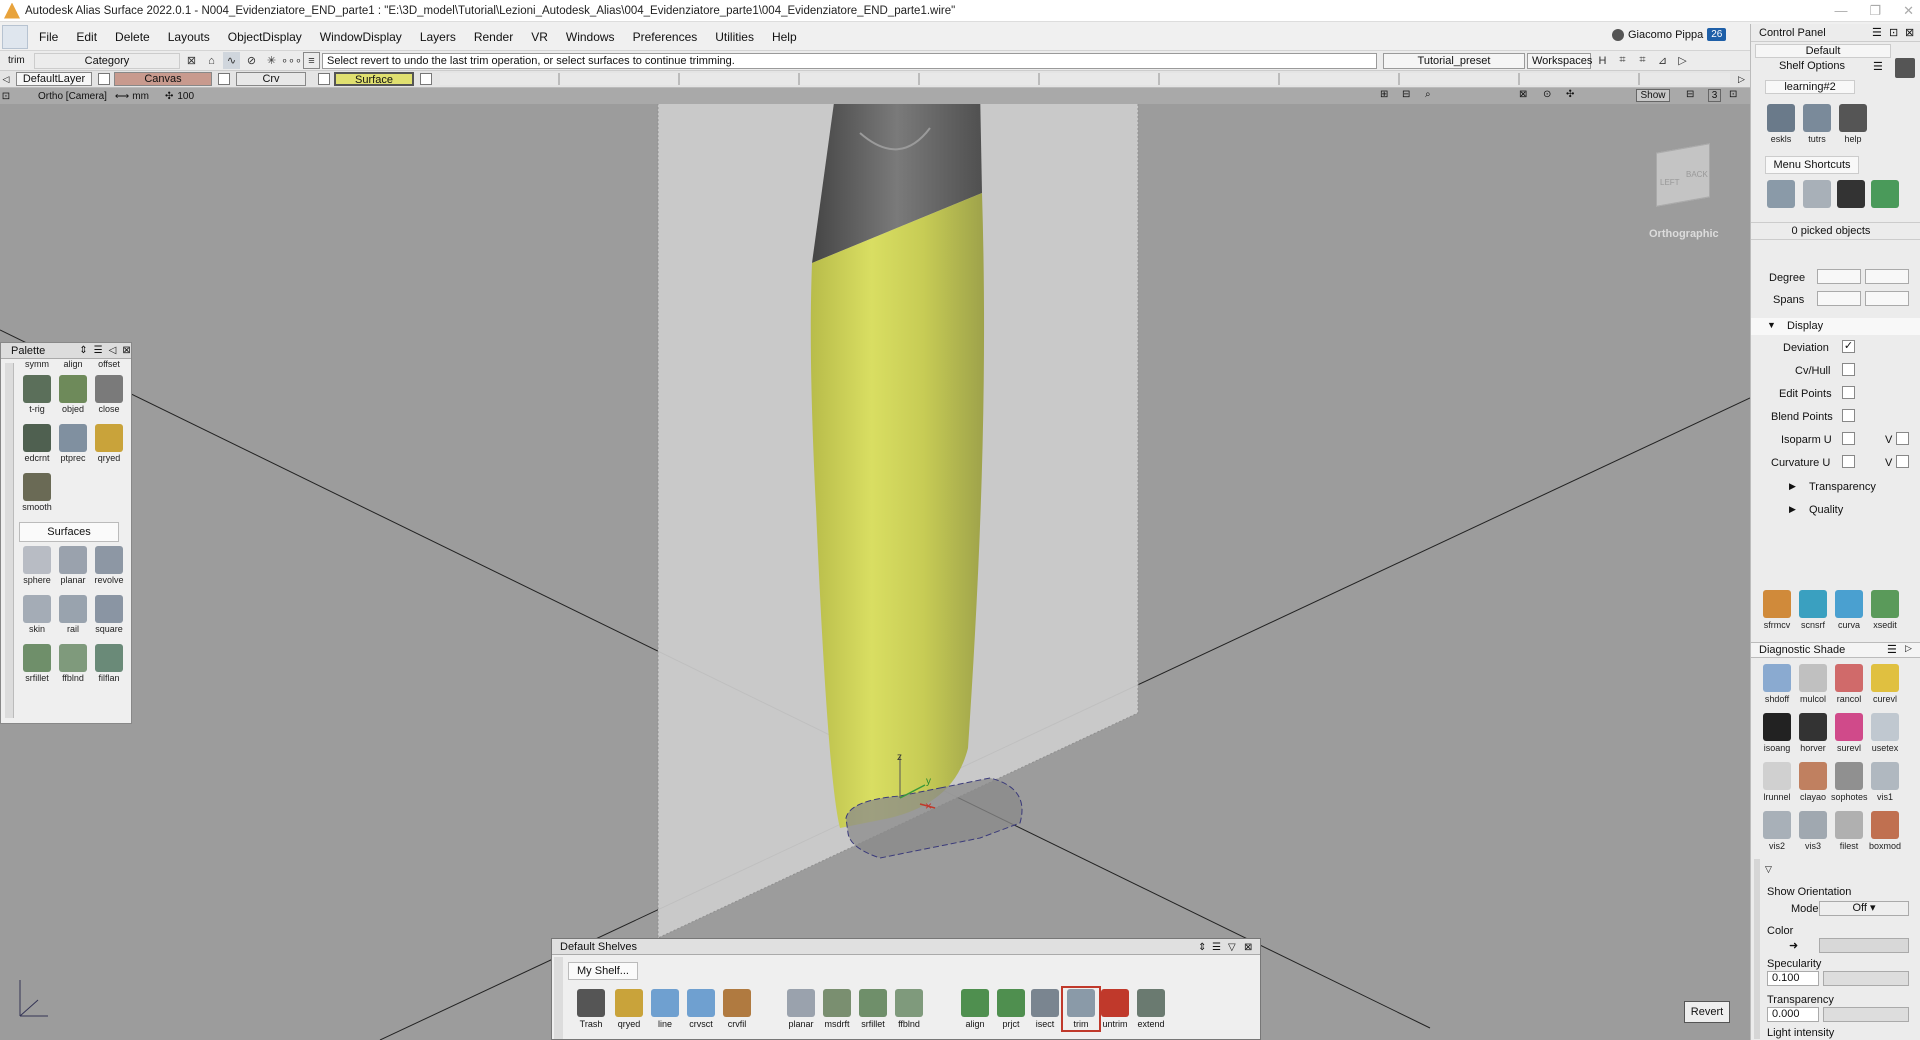 This screenshot has width=1920, height=1040. I want to click on vp-num-button: 3, so click(1714, 95).